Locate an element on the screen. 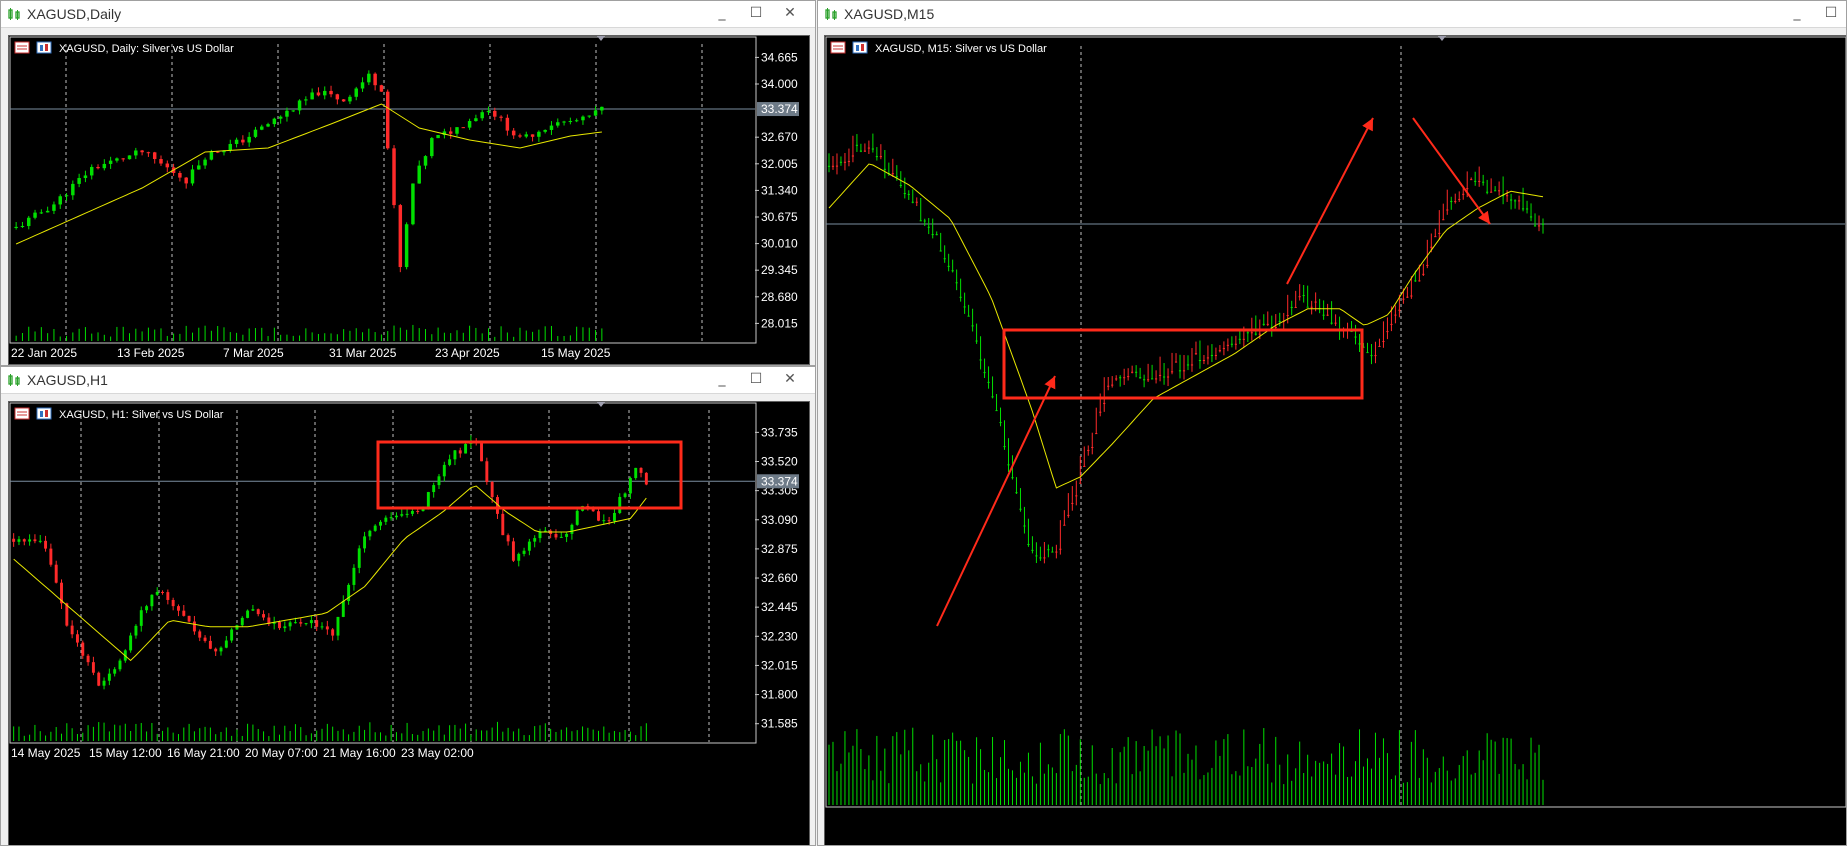 The height and width of the screenshot is (846, 1847). titlebar-daily: XAGUSD,Daily _ ☐ ✕ is located at coordinates (408, 14).